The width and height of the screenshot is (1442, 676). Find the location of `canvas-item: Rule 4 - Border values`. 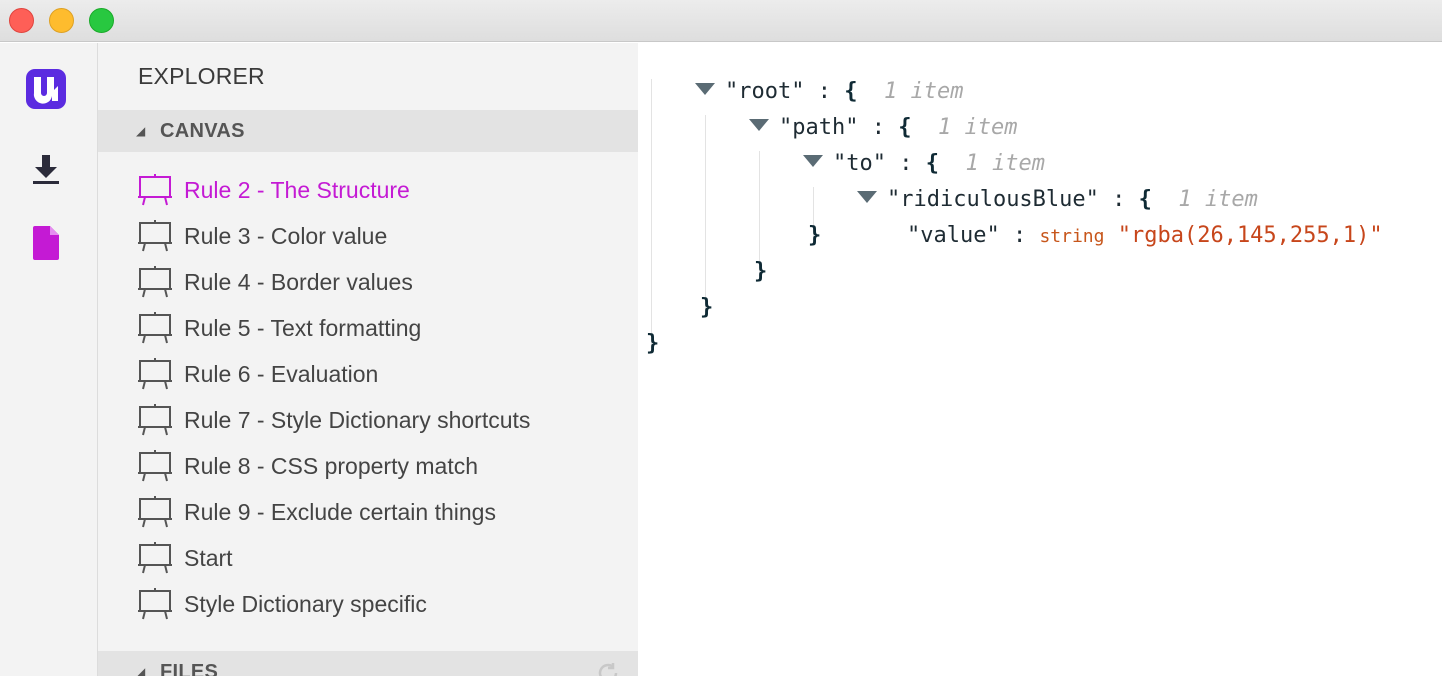

canvas-item: Rule 4 - Border values is located at coordinates (368, 282).